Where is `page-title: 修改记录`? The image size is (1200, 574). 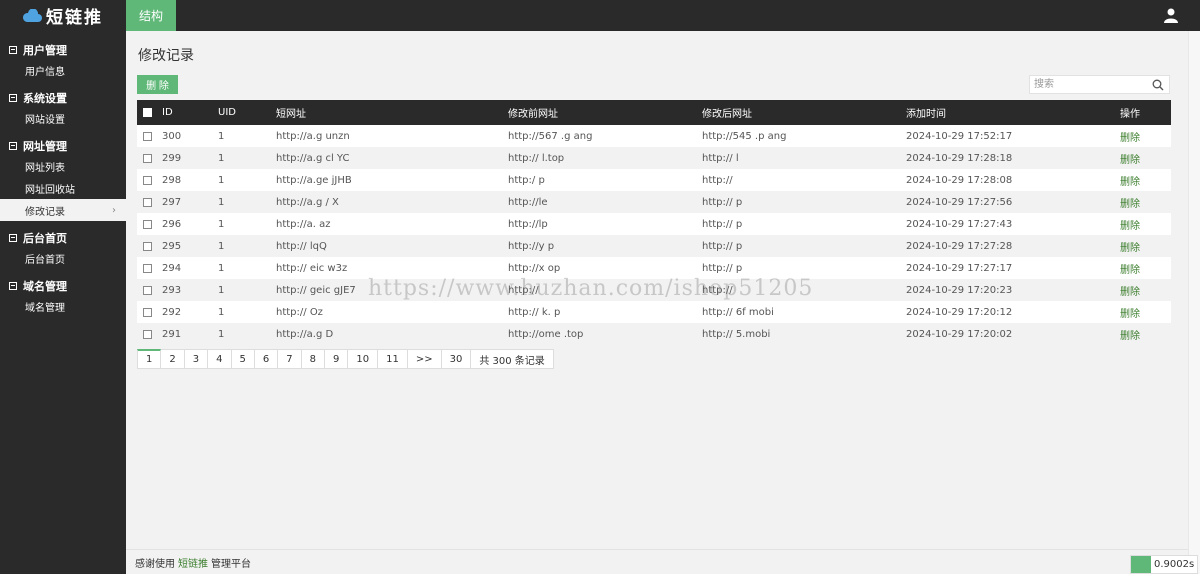
page-title: 修改记录 is located at coordinates (166, 56).